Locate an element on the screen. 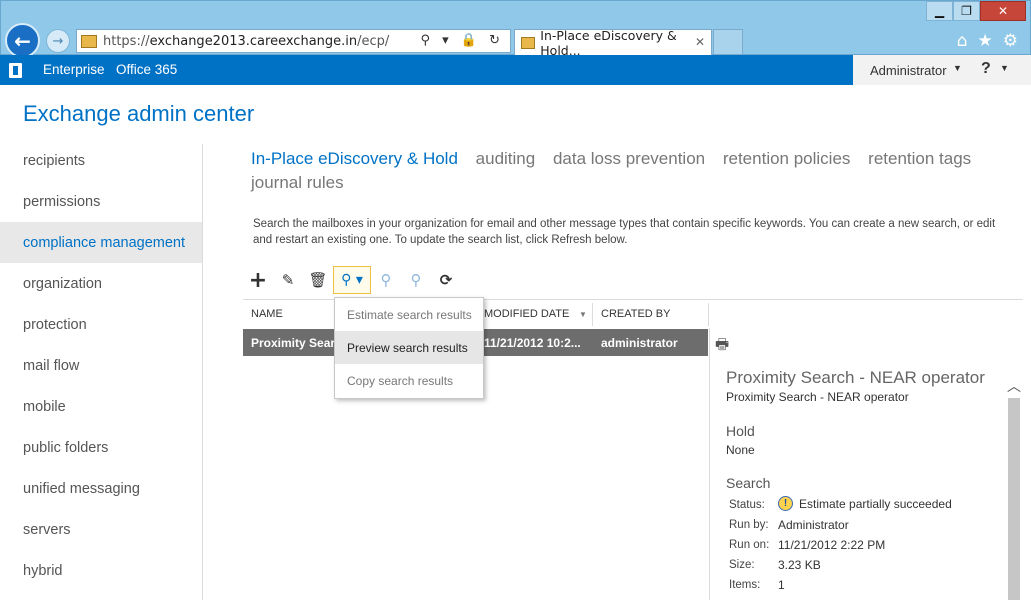 This screenshot has height=600, width=1031. add-button: + is located at coordinates (258, 280).